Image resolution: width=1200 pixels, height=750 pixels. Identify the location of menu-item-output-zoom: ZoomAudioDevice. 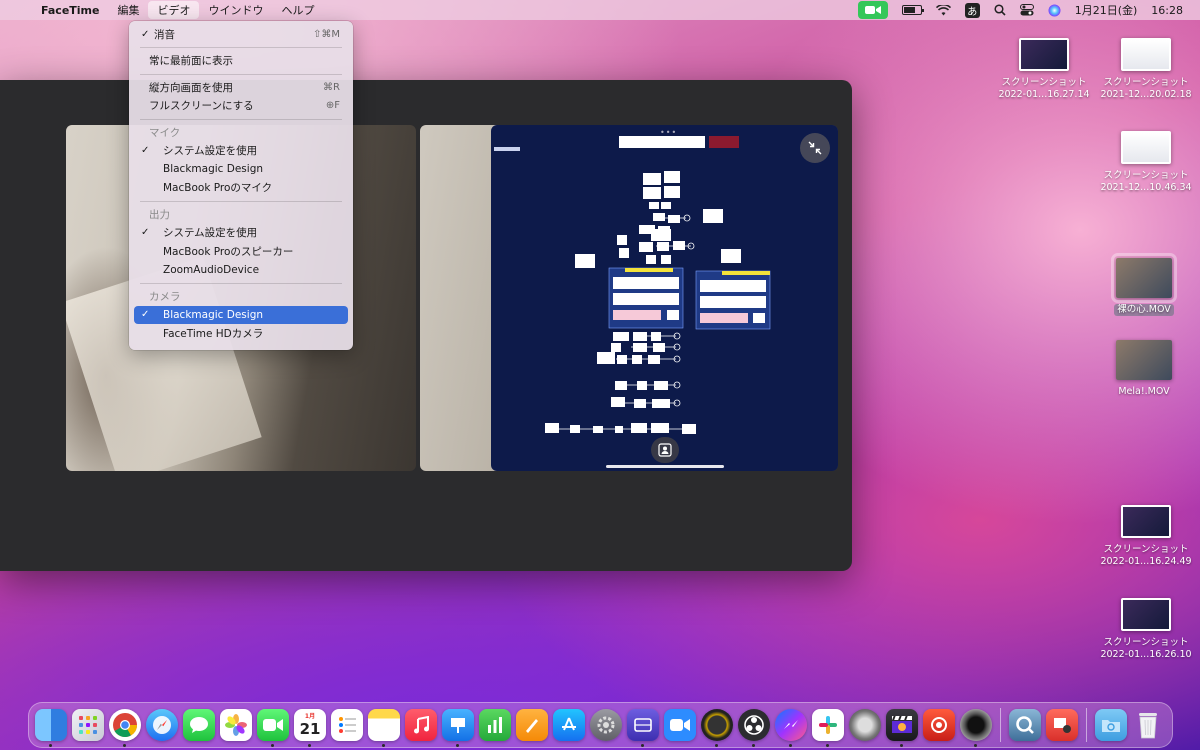
(241, 270).